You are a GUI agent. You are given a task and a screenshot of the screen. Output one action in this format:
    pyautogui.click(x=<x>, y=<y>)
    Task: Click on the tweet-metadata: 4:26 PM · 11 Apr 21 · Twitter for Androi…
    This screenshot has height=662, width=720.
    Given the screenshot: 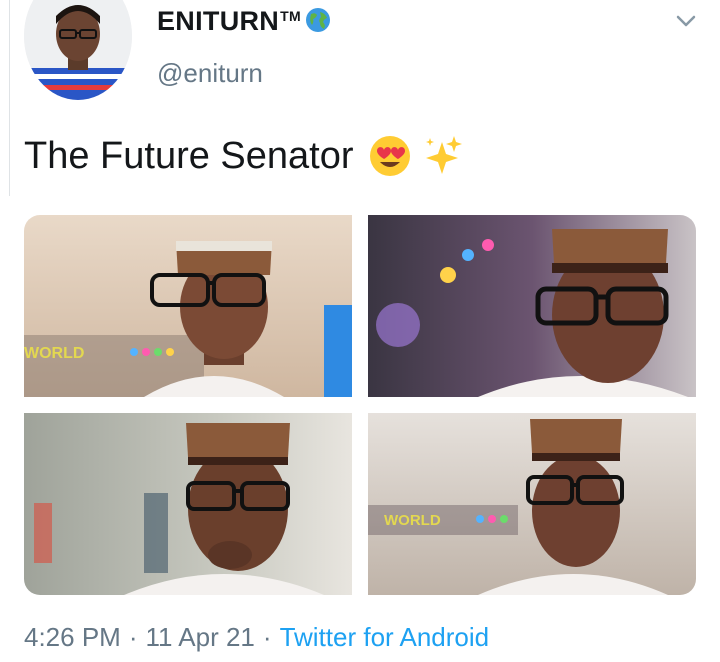 What is the action you would take?
    pyautogui.click(x=256, y=637)
    